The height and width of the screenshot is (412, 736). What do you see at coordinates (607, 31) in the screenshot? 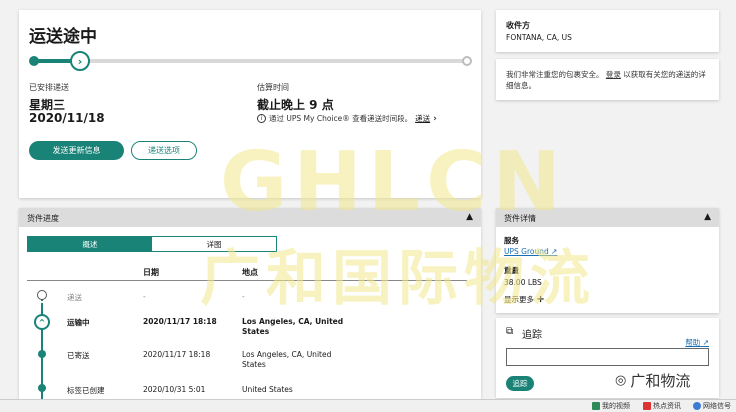
I see `recipient-card: 收件方 FONTANA, CA, US` at bounding box center [607, 31].